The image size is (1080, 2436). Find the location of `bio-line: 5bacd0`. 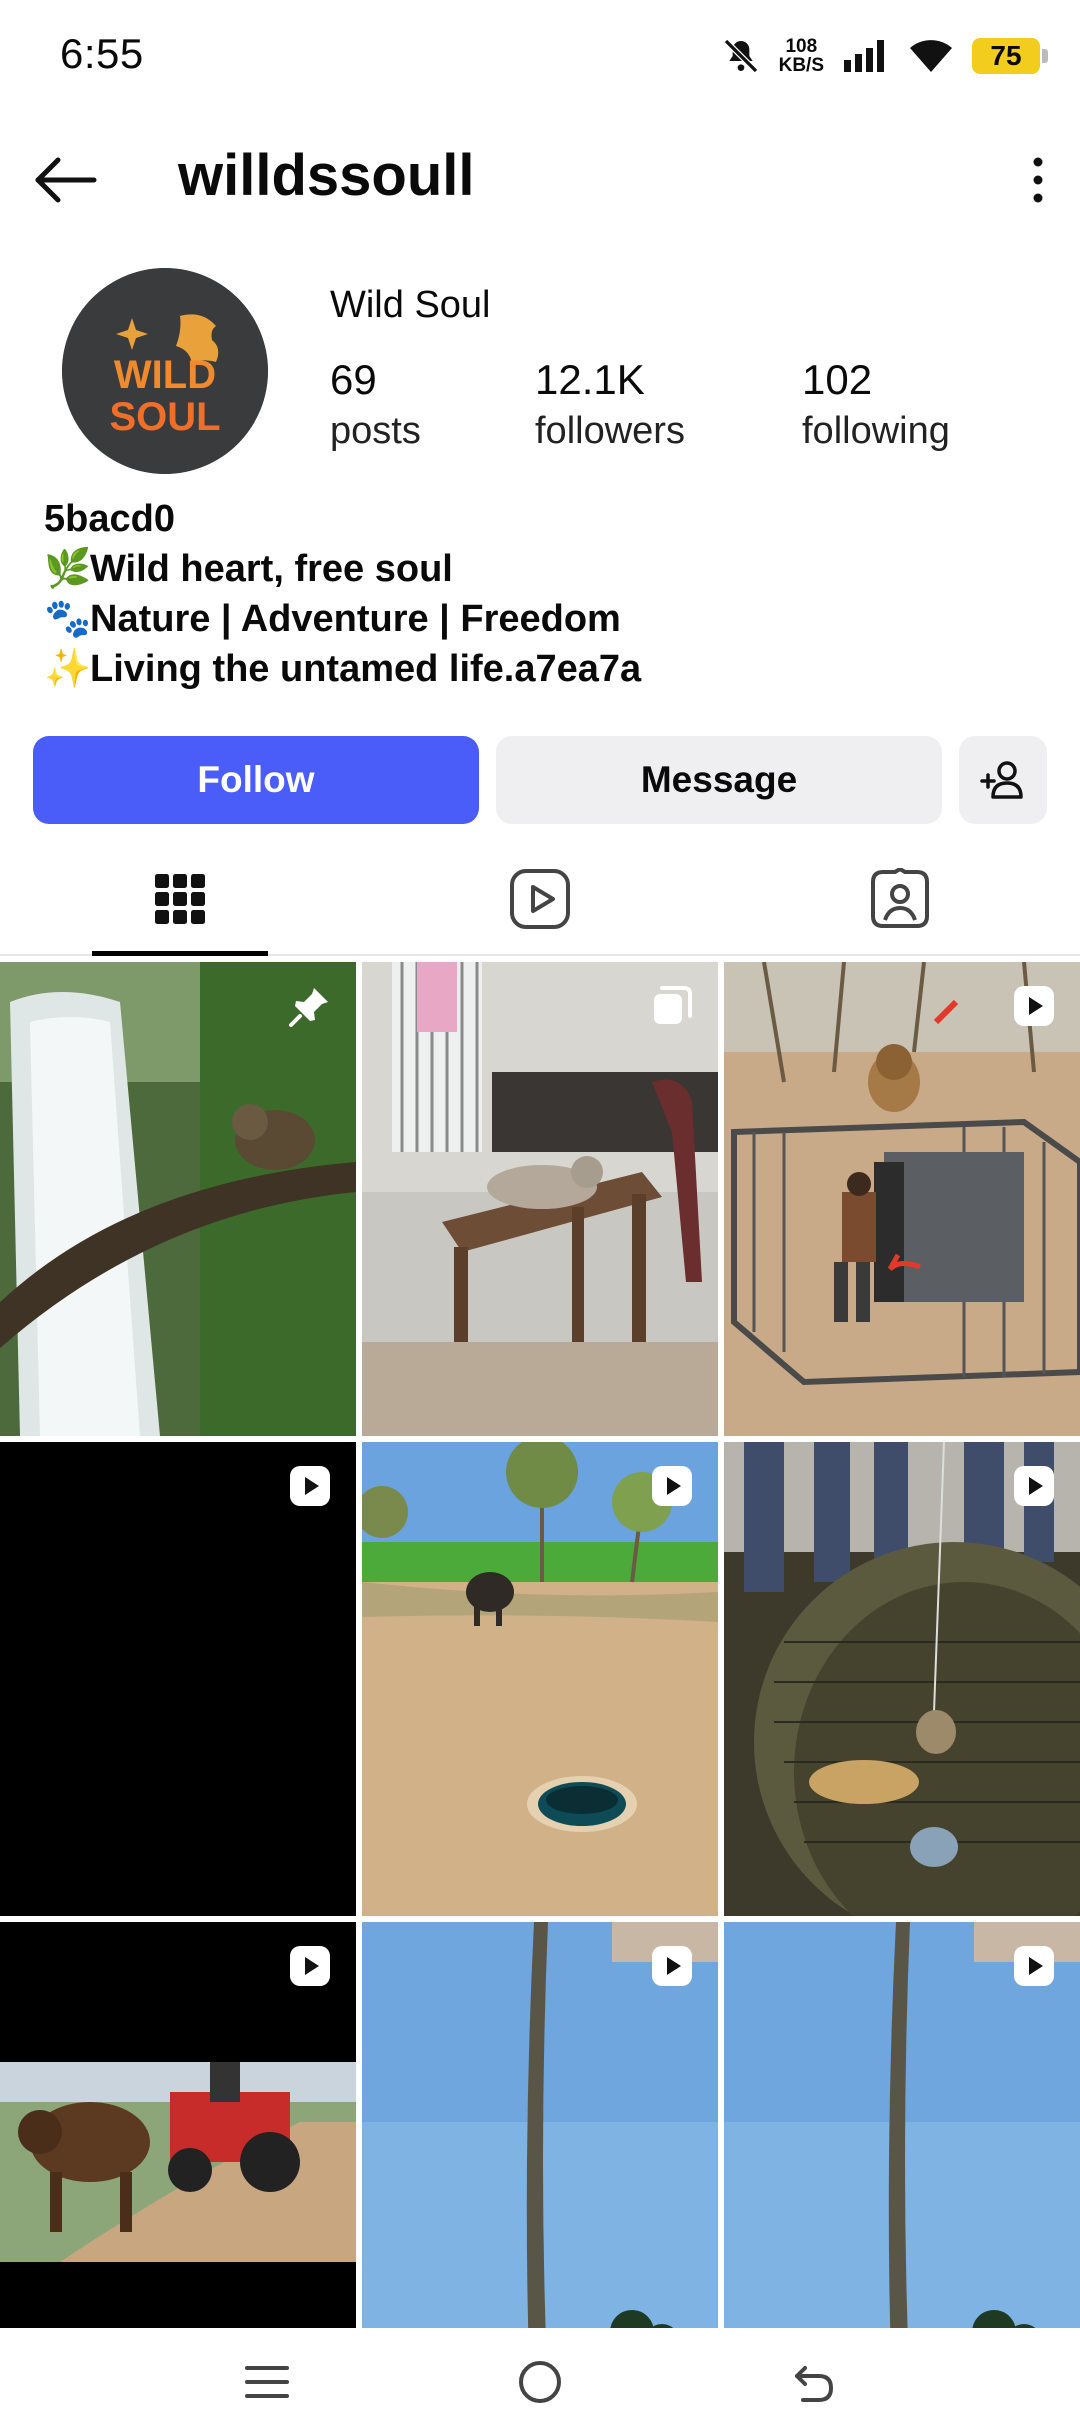

bio-line: 5bacd0 is located at coordinates (544, 519).